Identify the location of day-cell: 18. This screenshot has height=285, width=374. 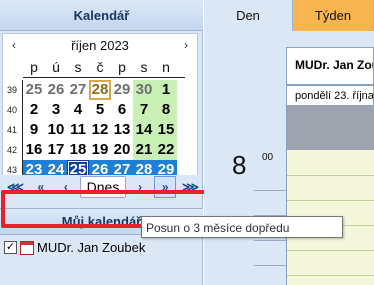
(78, 150).